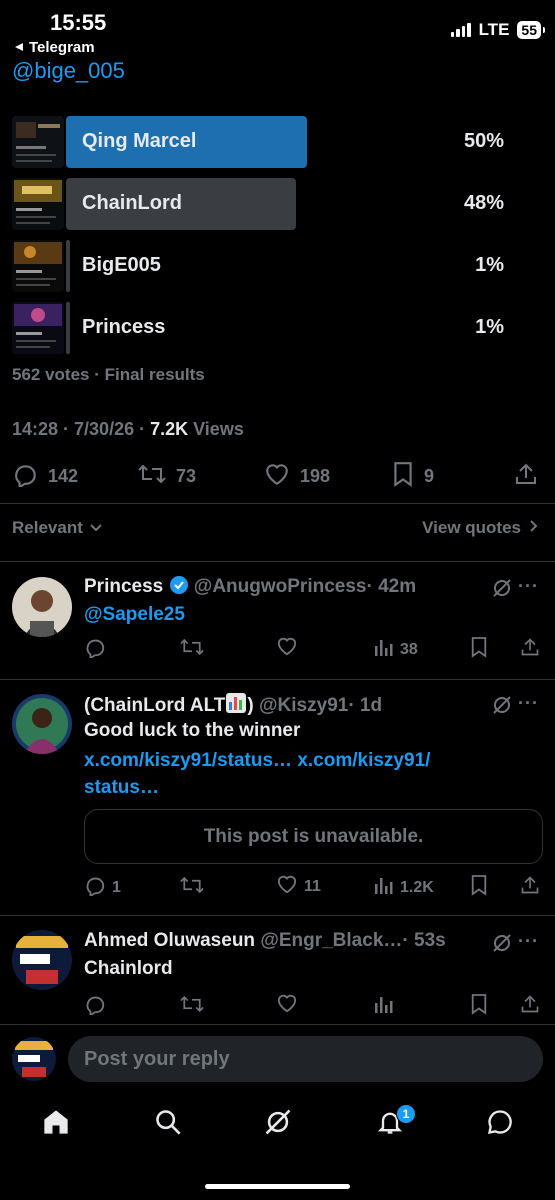 The height and width of the screenshot is (1200, 555). What do you see at coordinates (480, 528) in the screenshot?
I see `view-quotes-link: View quotes` at bounding box center [480, 528].